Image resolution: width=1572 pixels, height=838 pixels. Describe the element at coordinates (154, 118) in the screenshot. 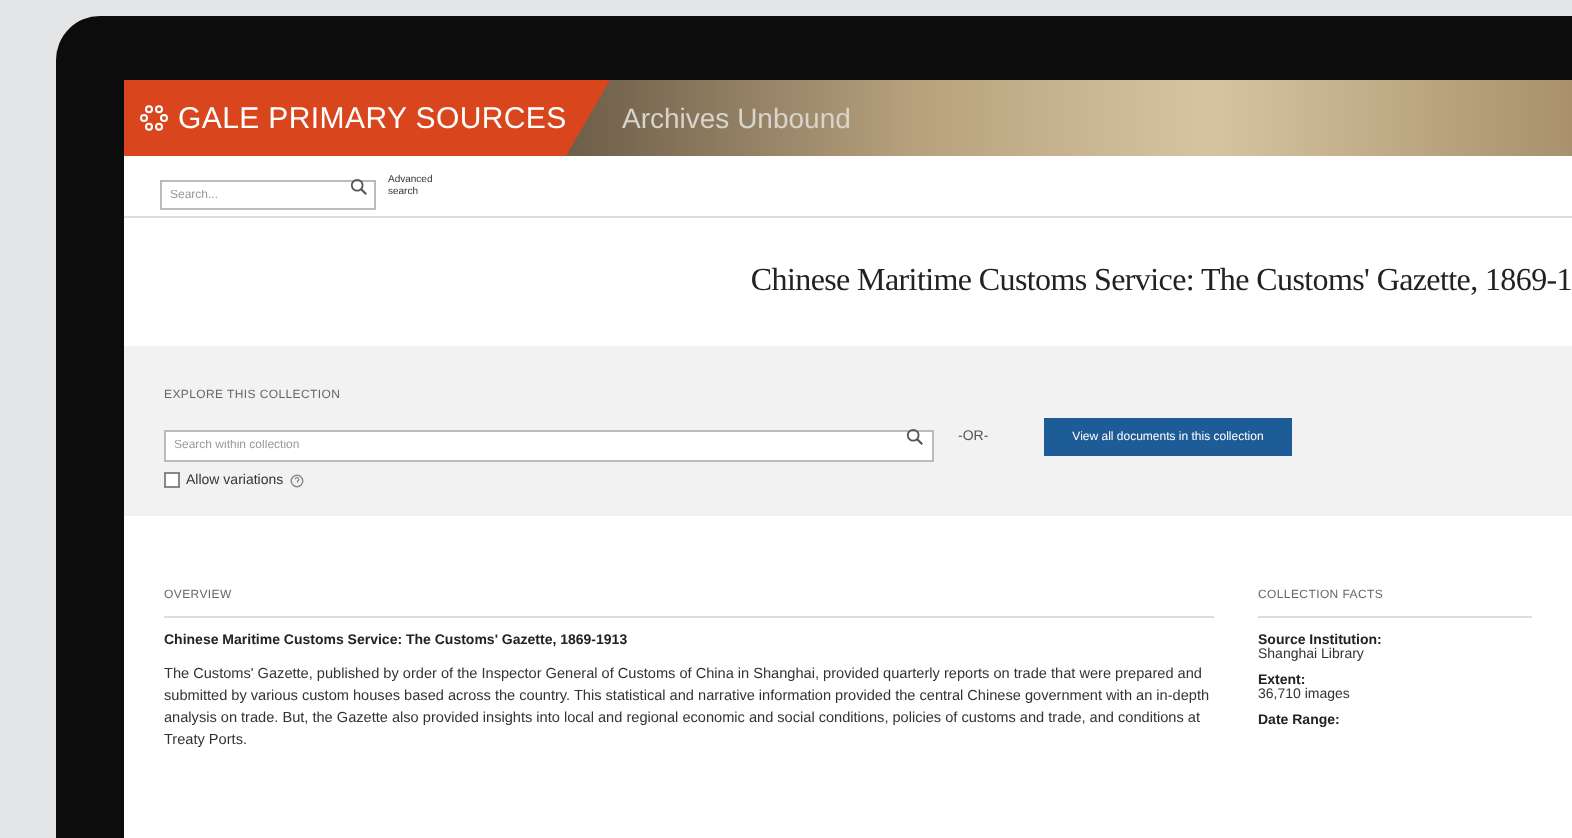

I see `logo-icon` at that location.